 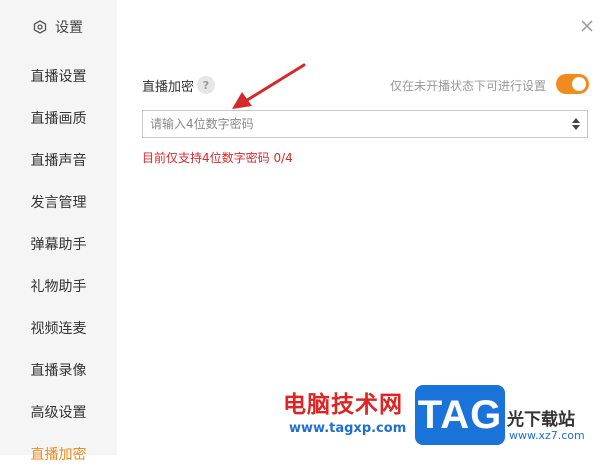 What do you see at coordinates (58, 202) in the screenshot?
I see `sidebar-item-speech-management: 发言管理` at bounding box center [58, 202].